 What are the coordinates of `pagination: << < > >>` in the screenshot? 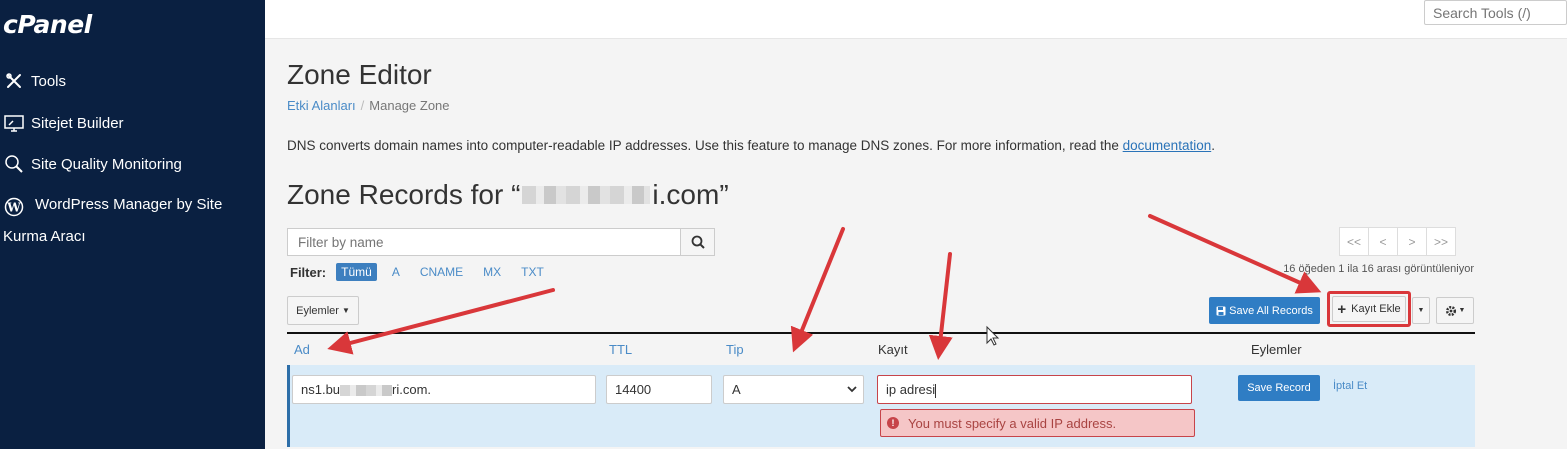 It's located at (1397, 241).